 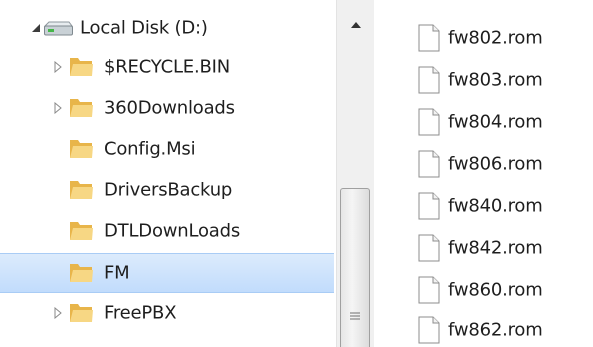 I want to click on file-name: fw804.rom, so click(x=495, y=122).